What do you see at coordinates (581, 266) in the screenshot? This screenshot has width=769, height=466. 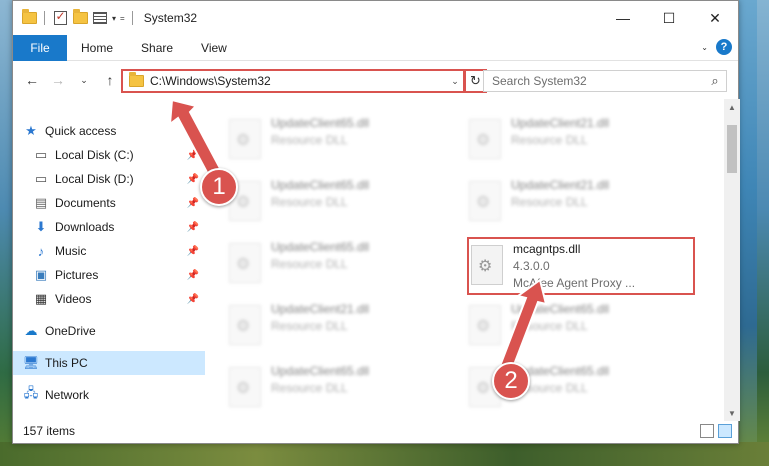 I see `file-highlight-frame` at bounding box center [581, 266].